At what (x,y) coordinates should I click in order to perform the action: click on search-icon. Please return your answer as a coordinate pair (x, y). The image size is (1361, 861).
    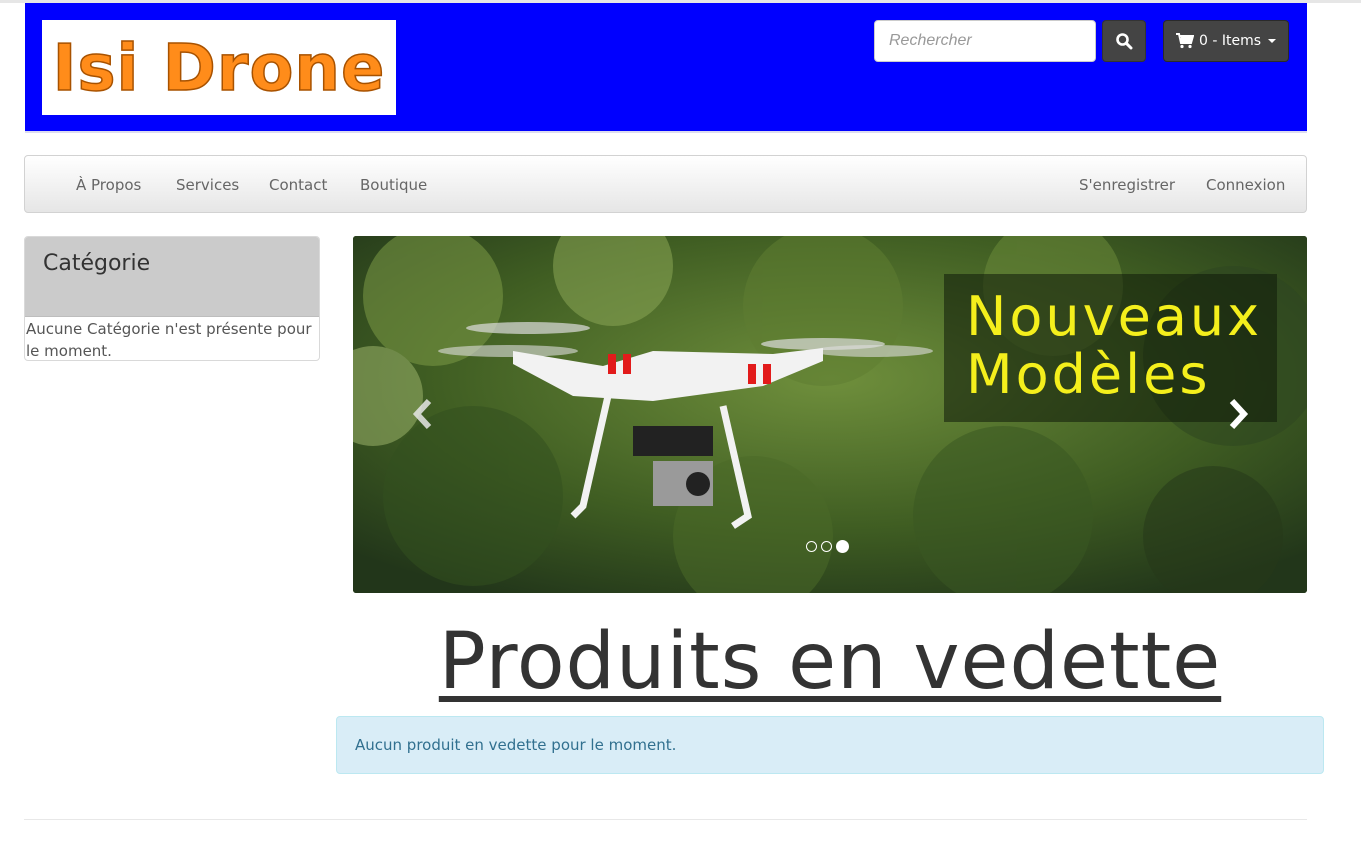
    Looking at the image, I should click on (1124, 41).